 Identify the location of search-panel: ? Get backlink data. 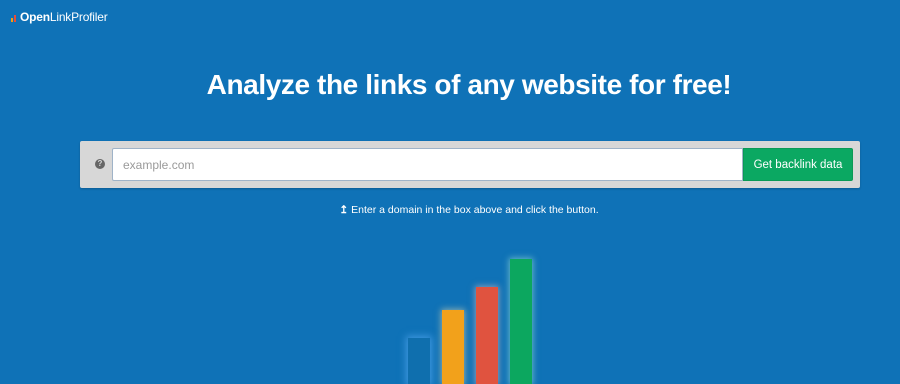
(470, 164).